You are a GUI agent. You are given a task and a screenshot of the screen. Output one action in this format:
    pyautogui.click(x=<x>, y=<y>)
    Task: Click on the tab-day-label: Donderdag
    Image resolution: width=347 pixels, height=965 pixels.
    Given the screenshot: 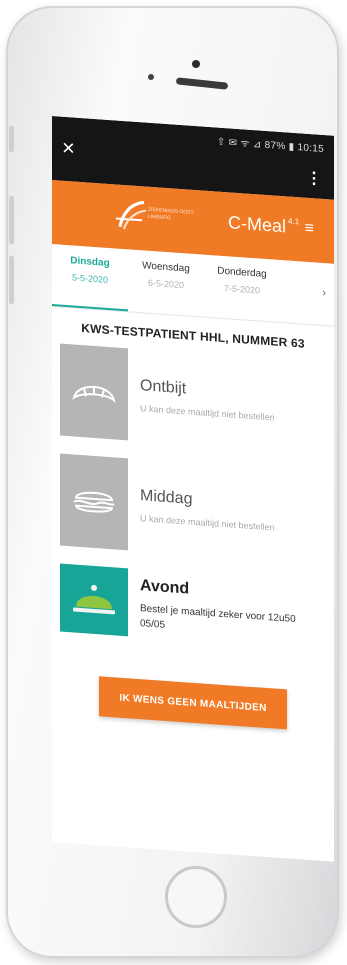 What is the action you would take?
    pyautogui.click(x=242, y=273)
    